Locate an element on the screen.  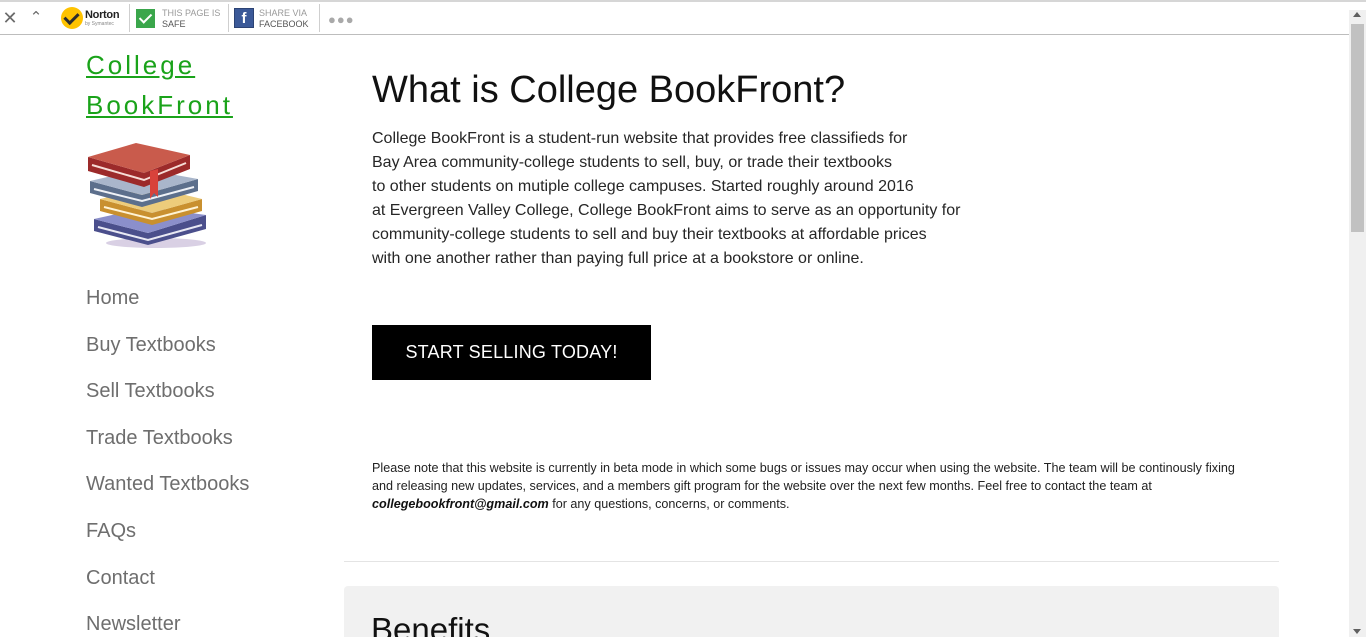
nav-item-trade-textbooks: Trade Textbooks is located at coordinates (211, 438).